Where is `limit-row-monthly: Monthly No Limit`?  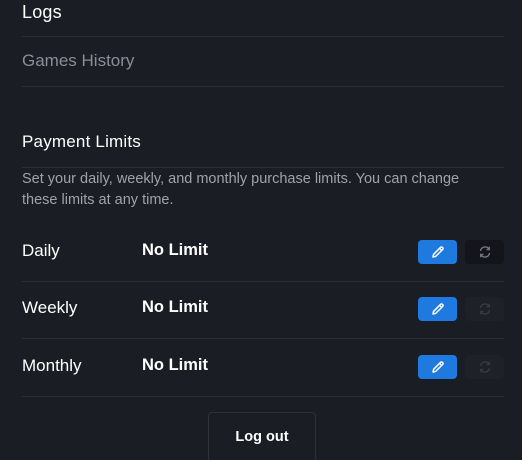 limit-row-monthly: Monthly No Limit is located at coordinates (263, 367).